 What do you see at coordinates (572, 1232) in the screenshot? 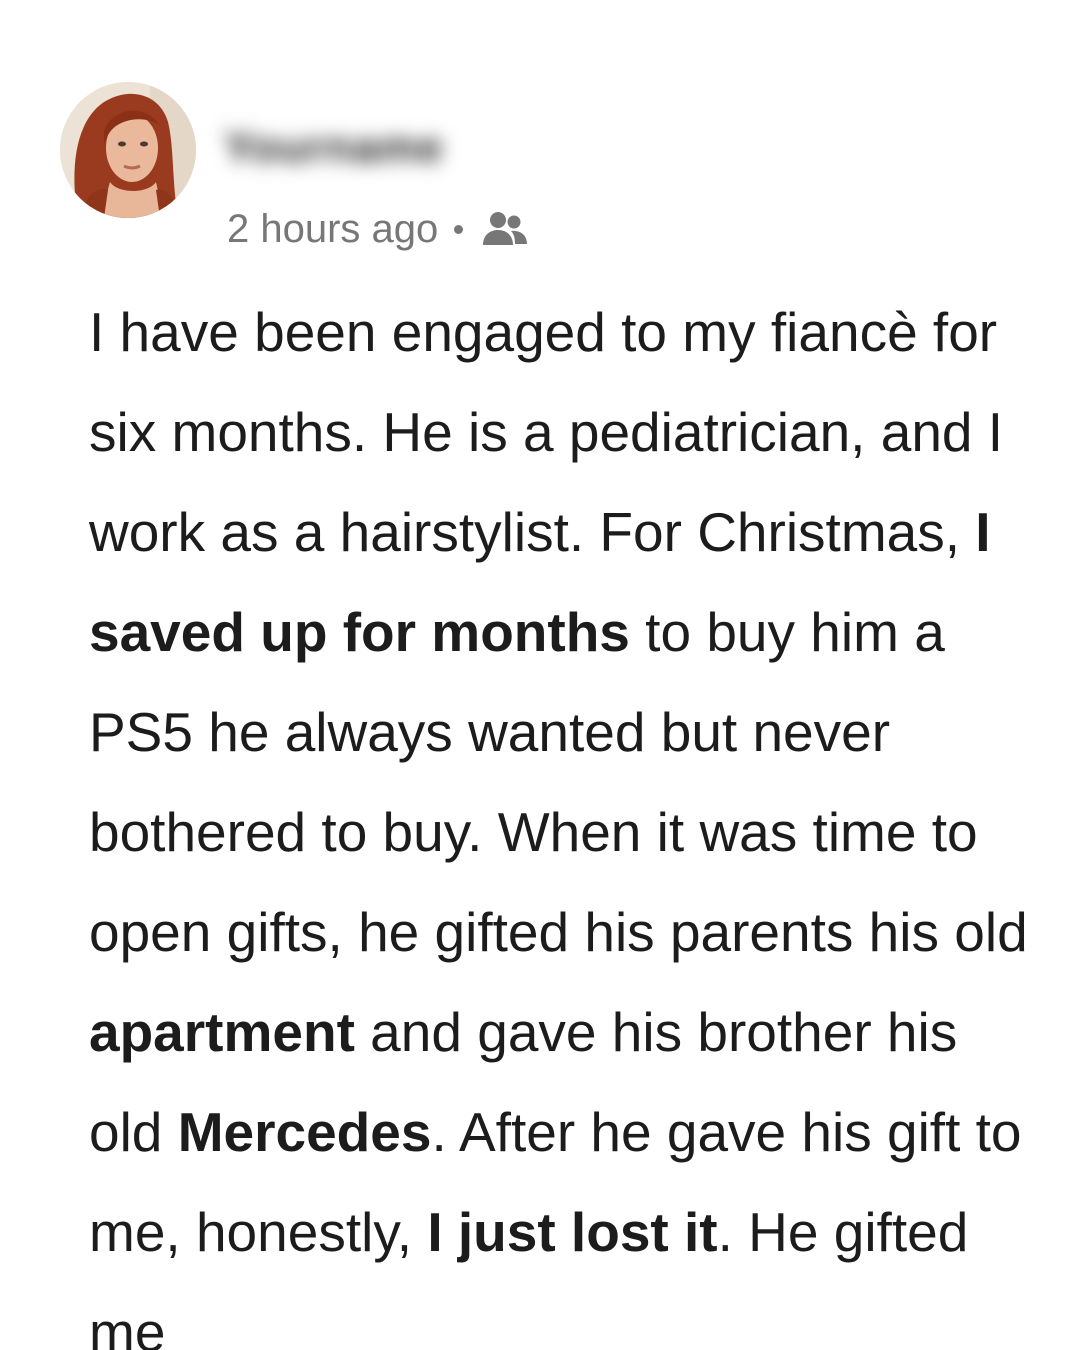
I see `bold-text-segment: I just lost it` at bounding box center [572, 1232].